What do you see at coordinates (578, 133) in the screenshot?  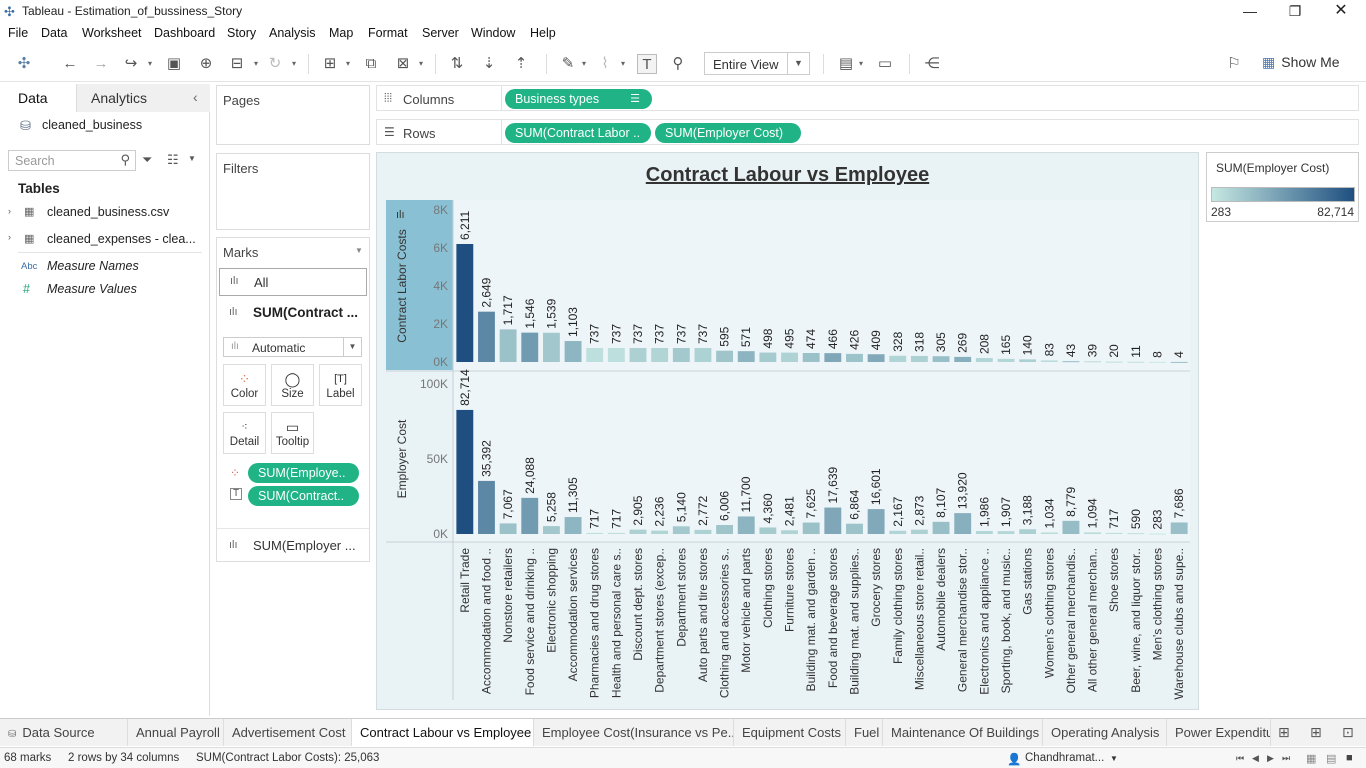 I see `contract-labor-pill: SUM(Contract Labor ..` at bounding box center [578, 133].